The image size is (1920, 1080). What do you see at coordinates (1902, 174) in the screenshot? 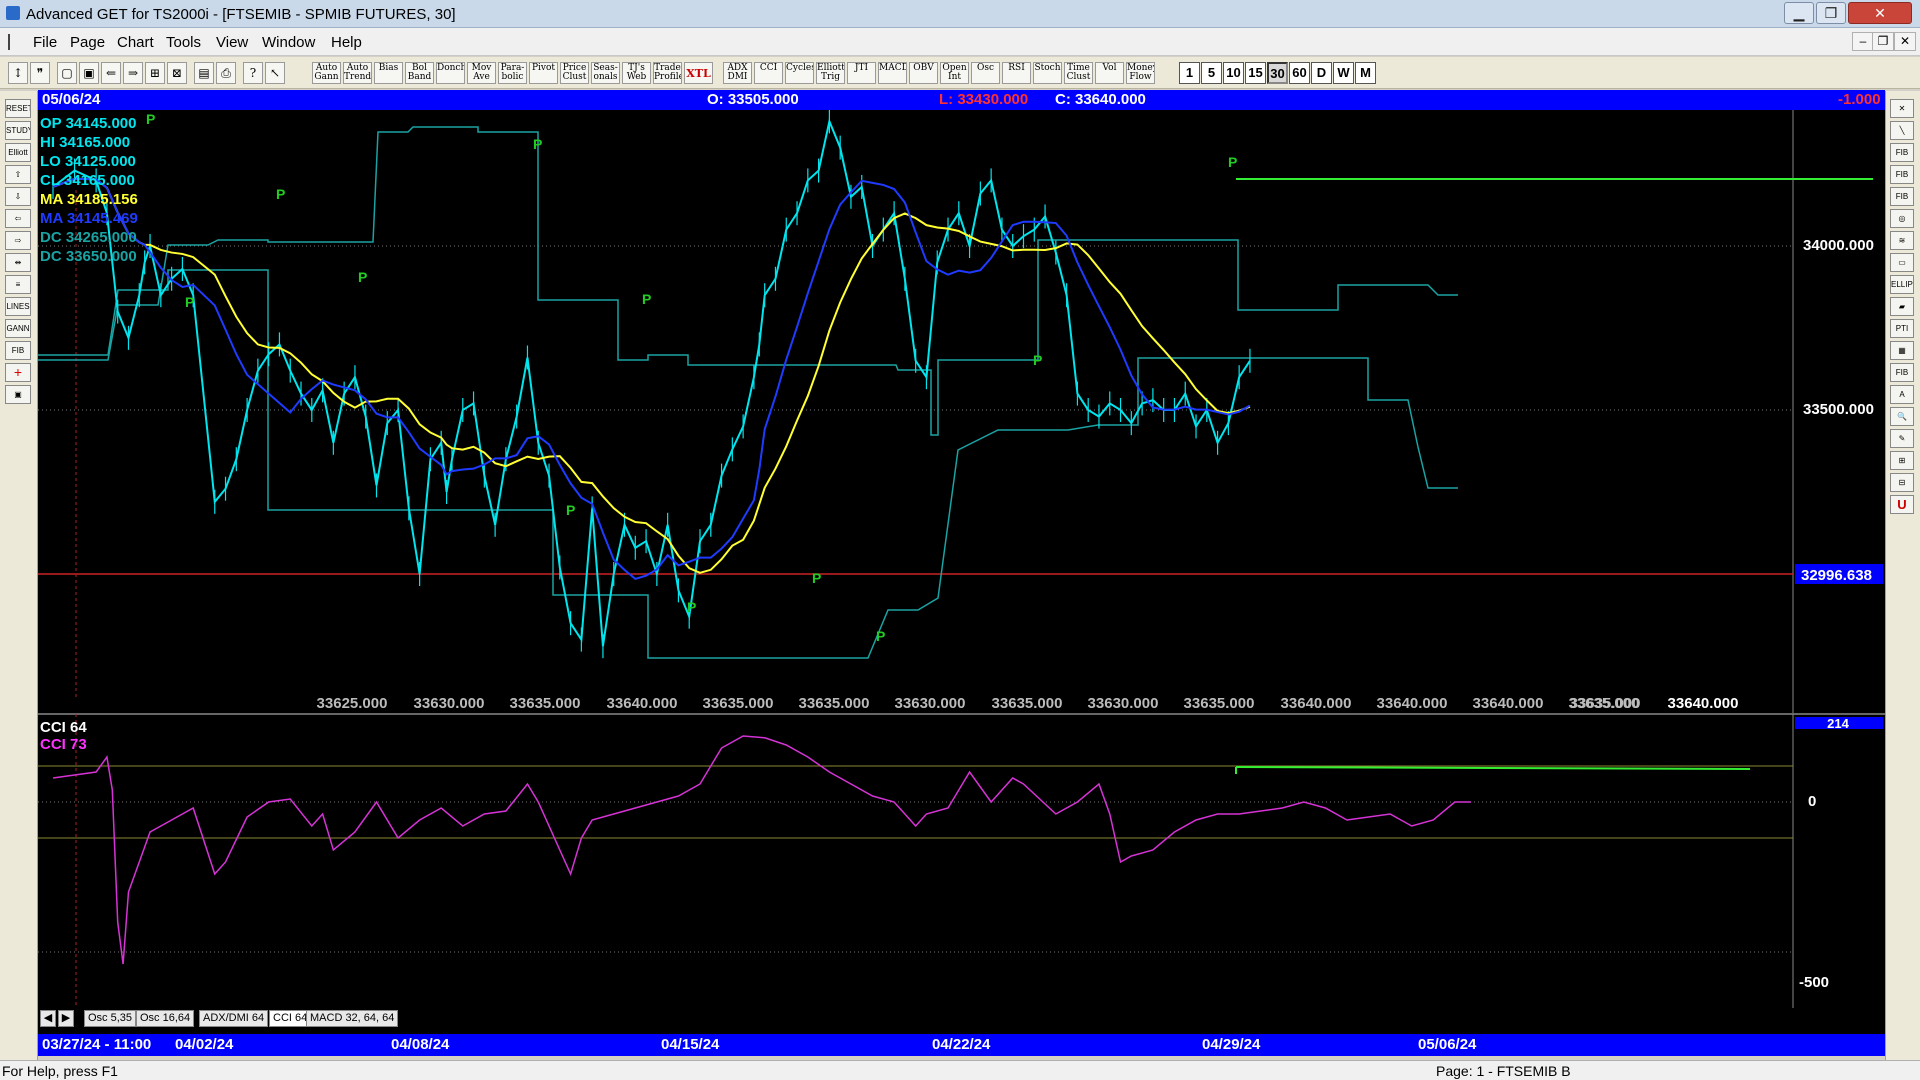
I see `right-tool-button: FIB EXT` at bounding box center [1902, 174].